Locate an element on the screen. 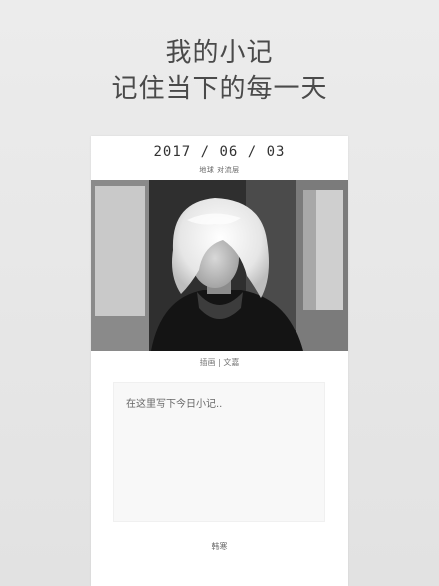  headline-subtitle: 记住当下的每一天 is located at coordinates (219, 89).